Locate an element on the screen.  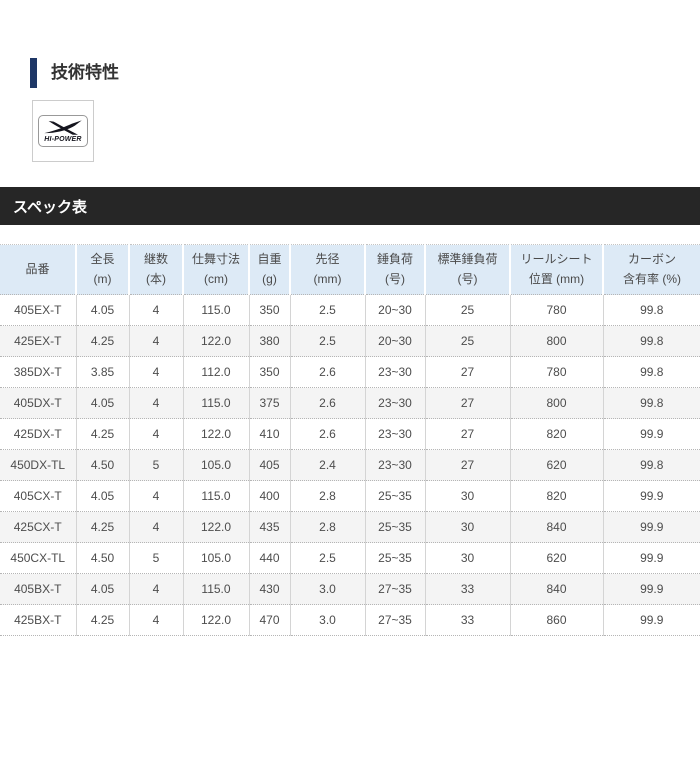
column-header: リールシート 位置 (mm) is located at coordinates (556, 269).